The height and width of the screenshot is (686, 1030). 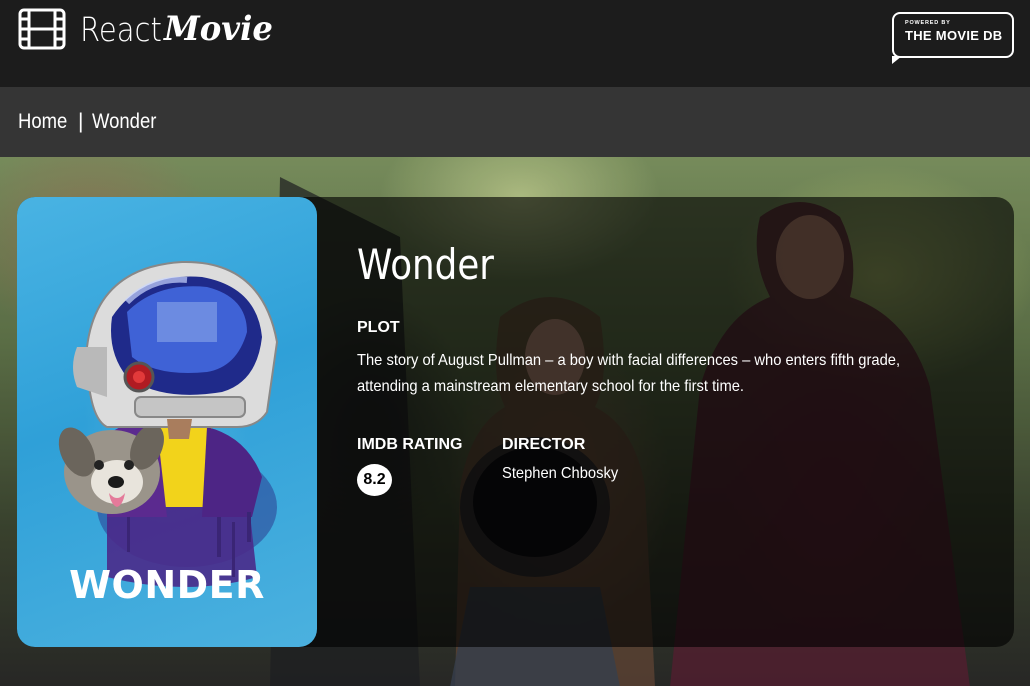 What do you see at coordinates (515, 122) in the screenshot?
I see `breadcrumb: Home | Wonder` at bounding box center [515, 122].